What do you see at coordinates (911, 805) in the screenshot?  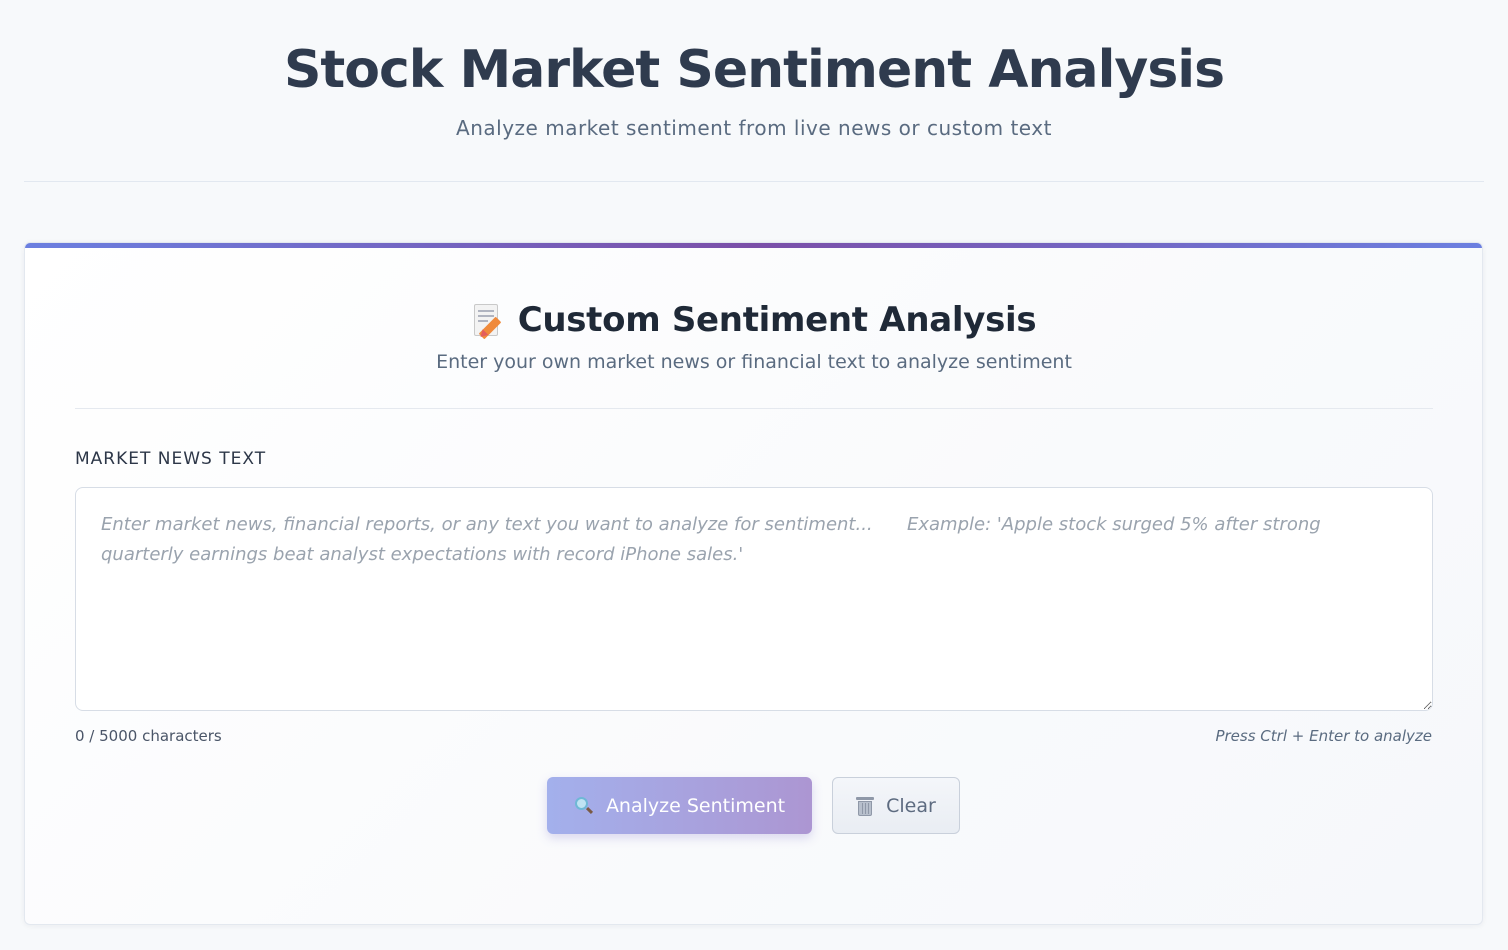 I see `clear-label: Clear` at bounding box center [911, 805].